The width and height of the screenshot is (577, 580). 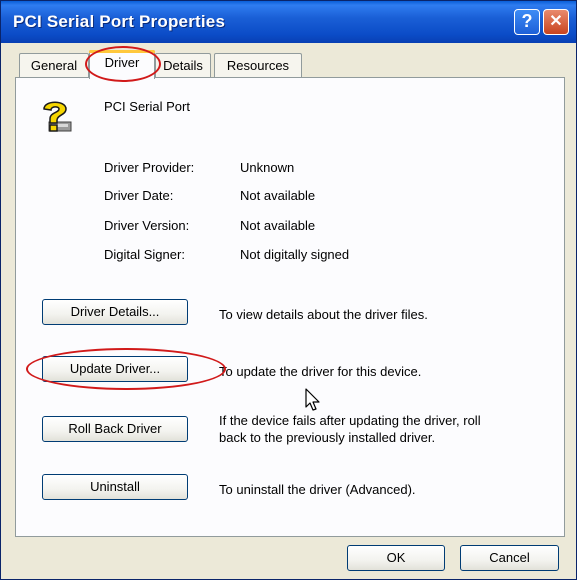 I want to click on close-button: ✕, so click(x=556, y=22).